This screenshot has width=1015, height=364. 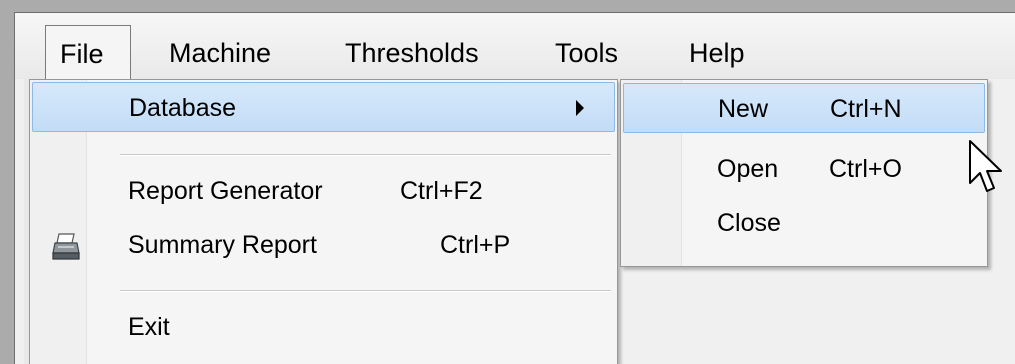 I want to click on menu-item-summary-report: Summary Report Ctrl+P, so click(x=323, y=245).